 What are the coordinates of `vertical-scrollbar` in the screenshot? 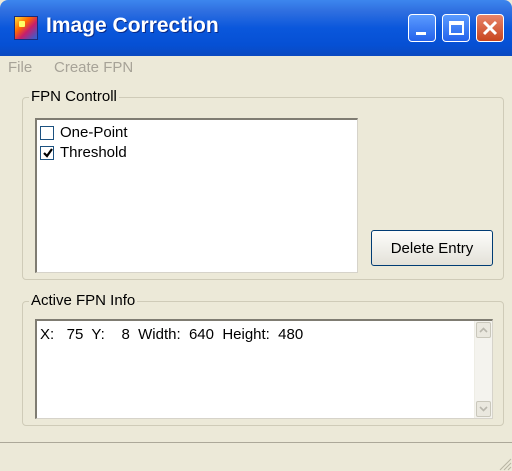 It's located at (483, 369).